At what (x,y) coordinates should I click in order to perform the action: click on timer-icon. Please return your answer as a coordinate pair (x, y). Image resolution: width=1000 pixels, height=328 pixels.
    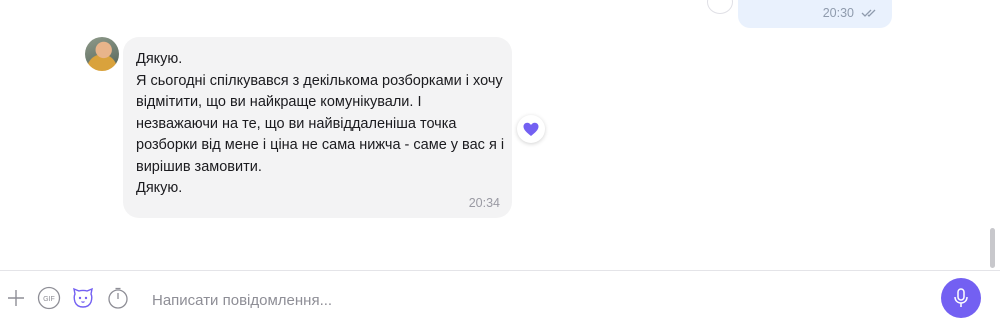
    Looking at the image, I should click on (118, 298).